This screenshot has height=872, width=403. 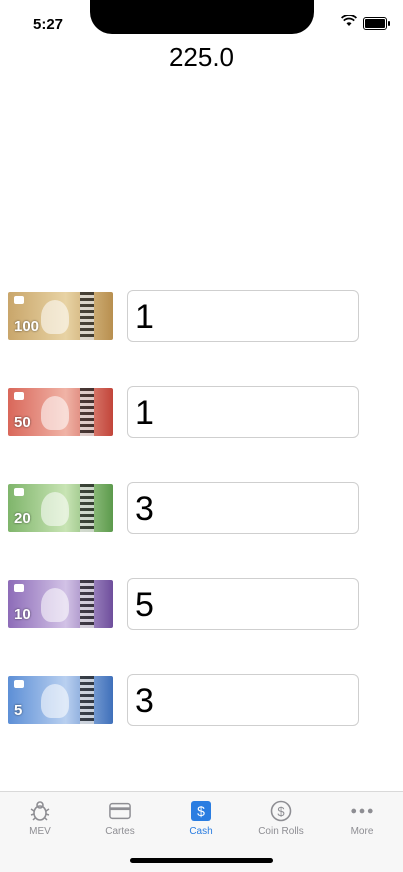 I want to click on tab-cartes: Cartes, so click(x=120, y=818).